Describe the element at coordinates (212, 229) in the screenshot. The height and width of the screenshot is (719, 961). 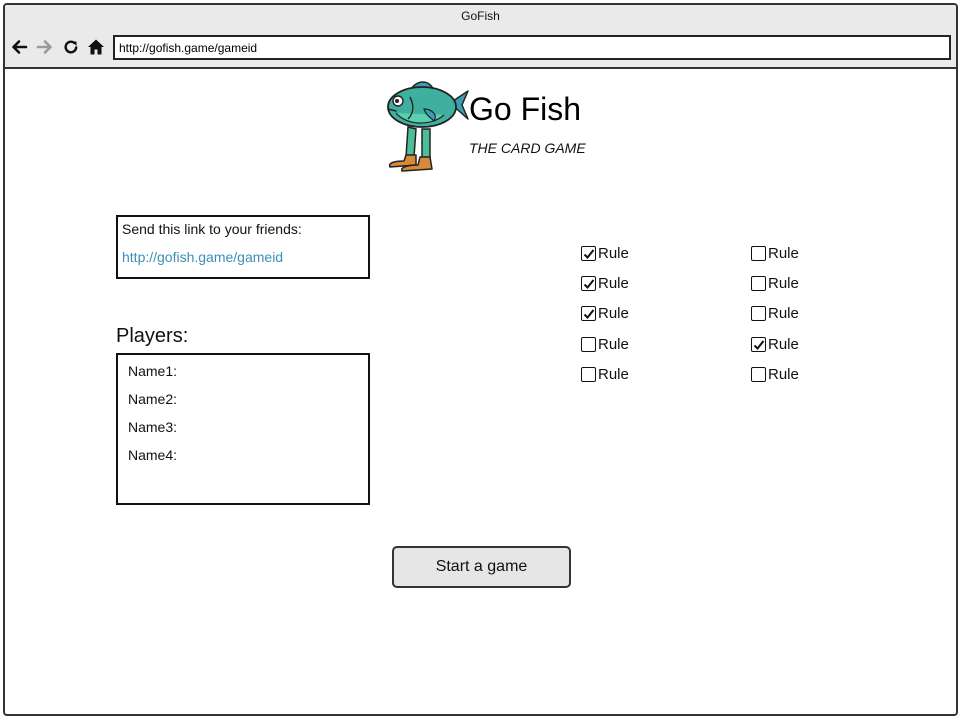
I see `invite-label: Send this link to your friends:` at that location.